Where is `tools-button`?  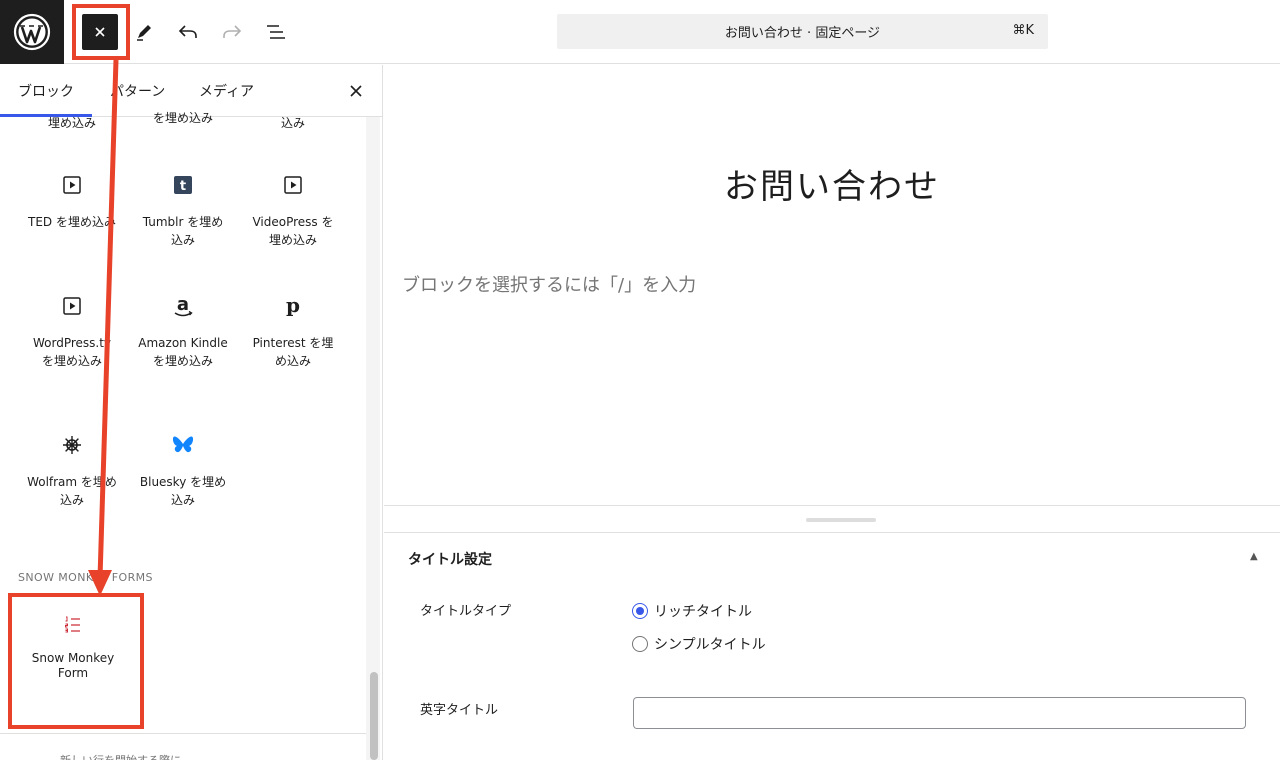
tools-button is located at coordinates (144, 32).